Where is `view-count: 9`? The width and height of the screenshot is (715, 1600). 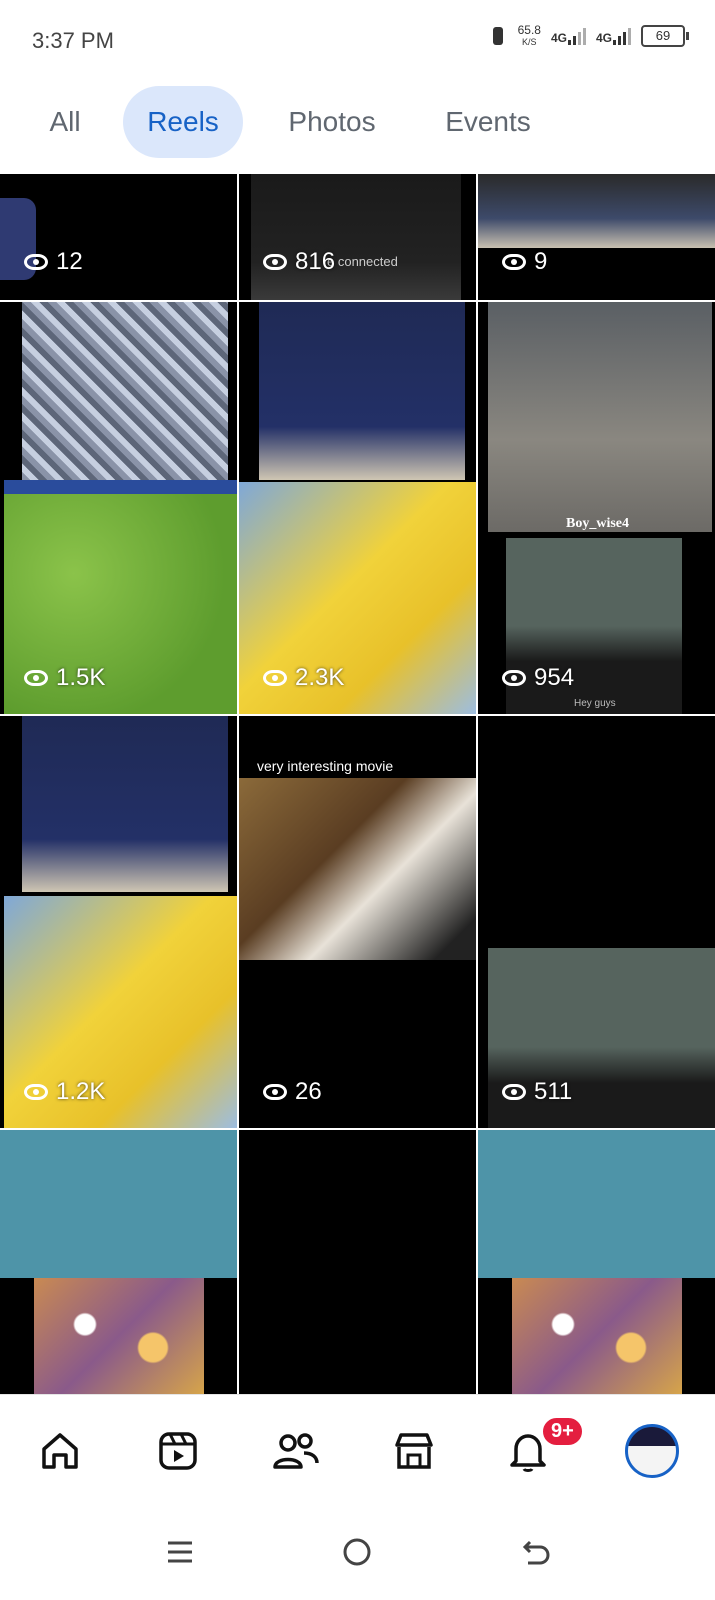
view-count: 9 is located at coordinates (524, 262).